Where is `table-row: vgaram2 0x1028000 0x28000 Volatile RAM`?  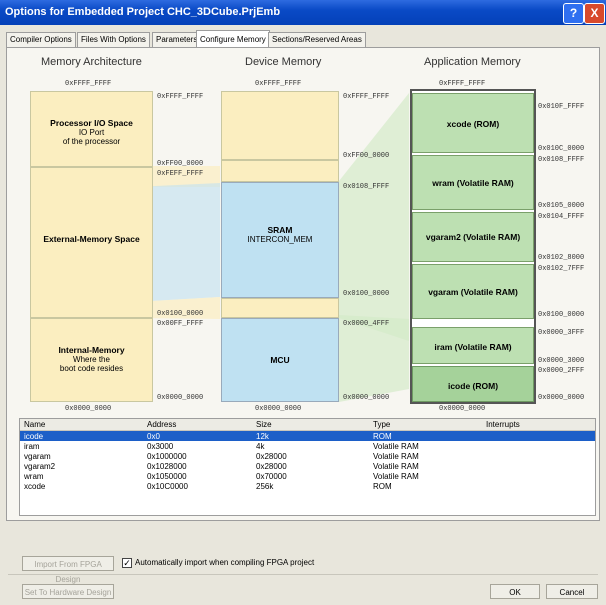
table-row: vgaram2 0x1028000 0x28000 Volatile RAM is located at coordinates (307, 466).